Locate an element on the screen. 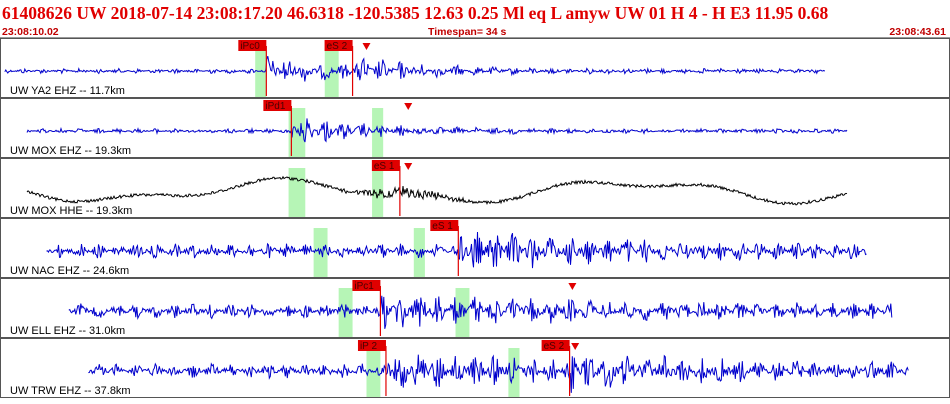 The image size is (950, 404). phase-pick-label: iPd1 is located at coordinates (275, 106).